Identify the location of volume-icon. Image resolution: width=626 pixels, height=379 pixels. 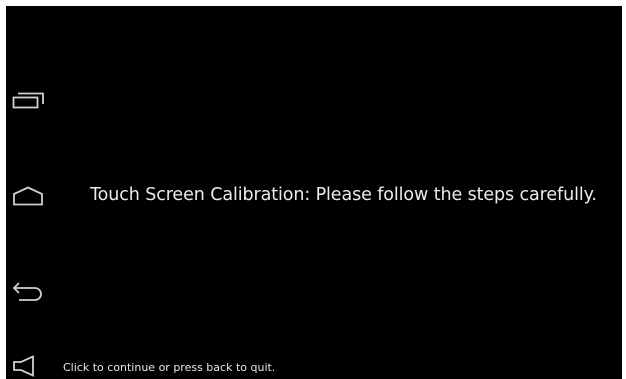
(23, 366).